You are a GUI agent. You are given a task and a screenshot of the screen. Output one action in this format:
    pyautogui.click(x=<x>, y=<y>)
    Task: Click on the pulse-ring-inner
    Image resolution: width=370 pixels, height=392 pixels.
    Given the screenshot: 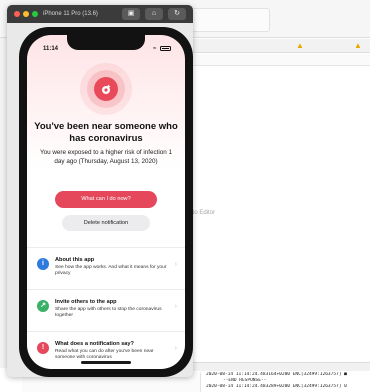 What is the action you would take?
    pyautogui.click(x=106, y=89)
    